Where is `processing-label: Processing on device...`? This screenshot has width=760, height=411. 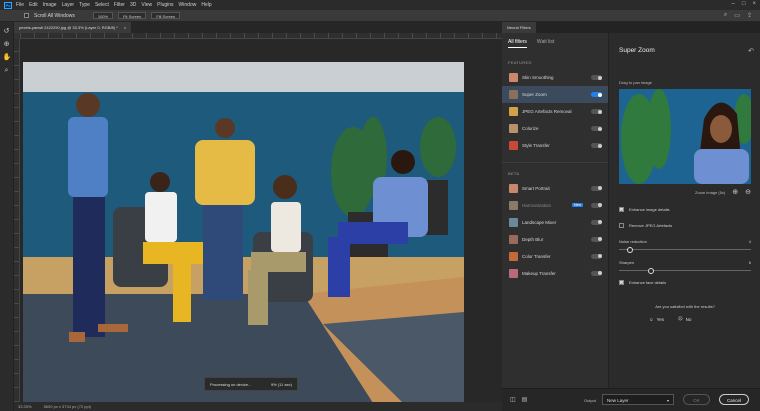
processing-label: Processing on device... is located at coordinates (231, 384).